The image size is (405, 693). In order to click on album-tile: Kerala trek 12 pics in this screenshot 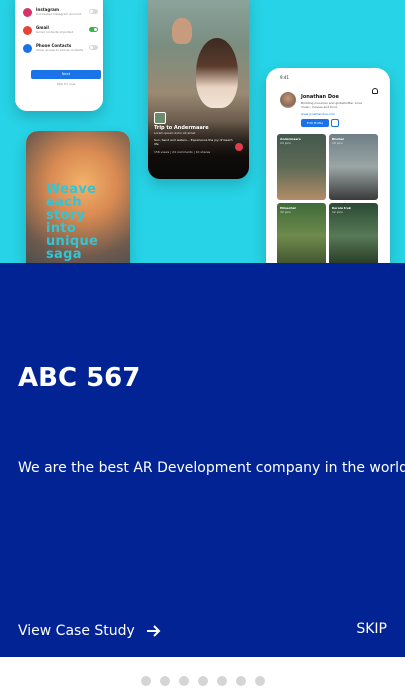, I will do `click(353, 233)`.